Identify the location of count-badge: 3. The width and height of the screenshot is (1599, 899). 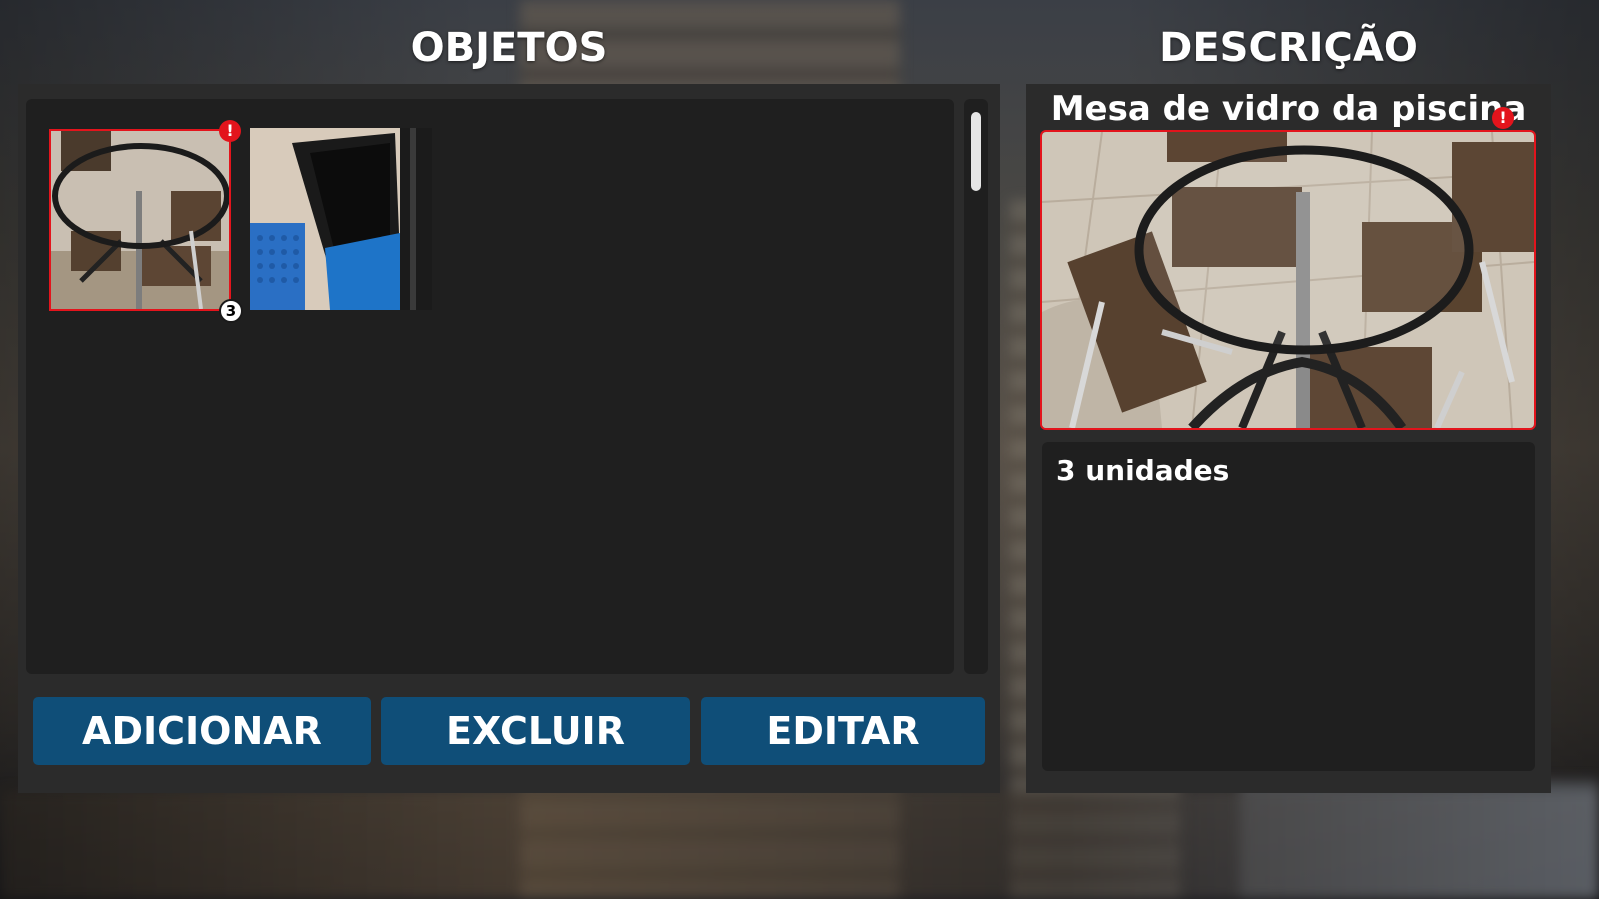
(231, 311).